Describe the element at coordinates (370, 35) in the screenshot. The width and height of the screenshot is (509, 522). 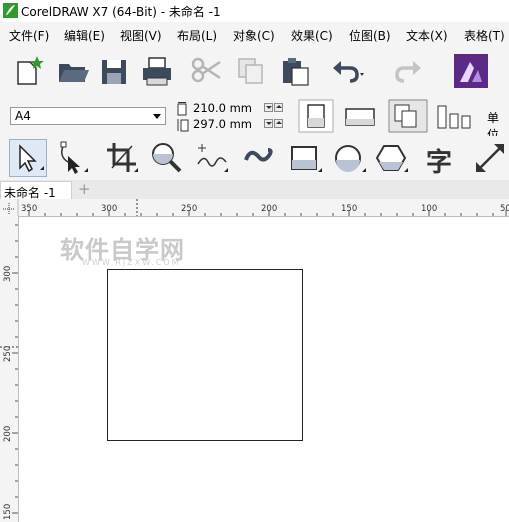
I see `menu-bitmaps: 位图(B)` at that location.